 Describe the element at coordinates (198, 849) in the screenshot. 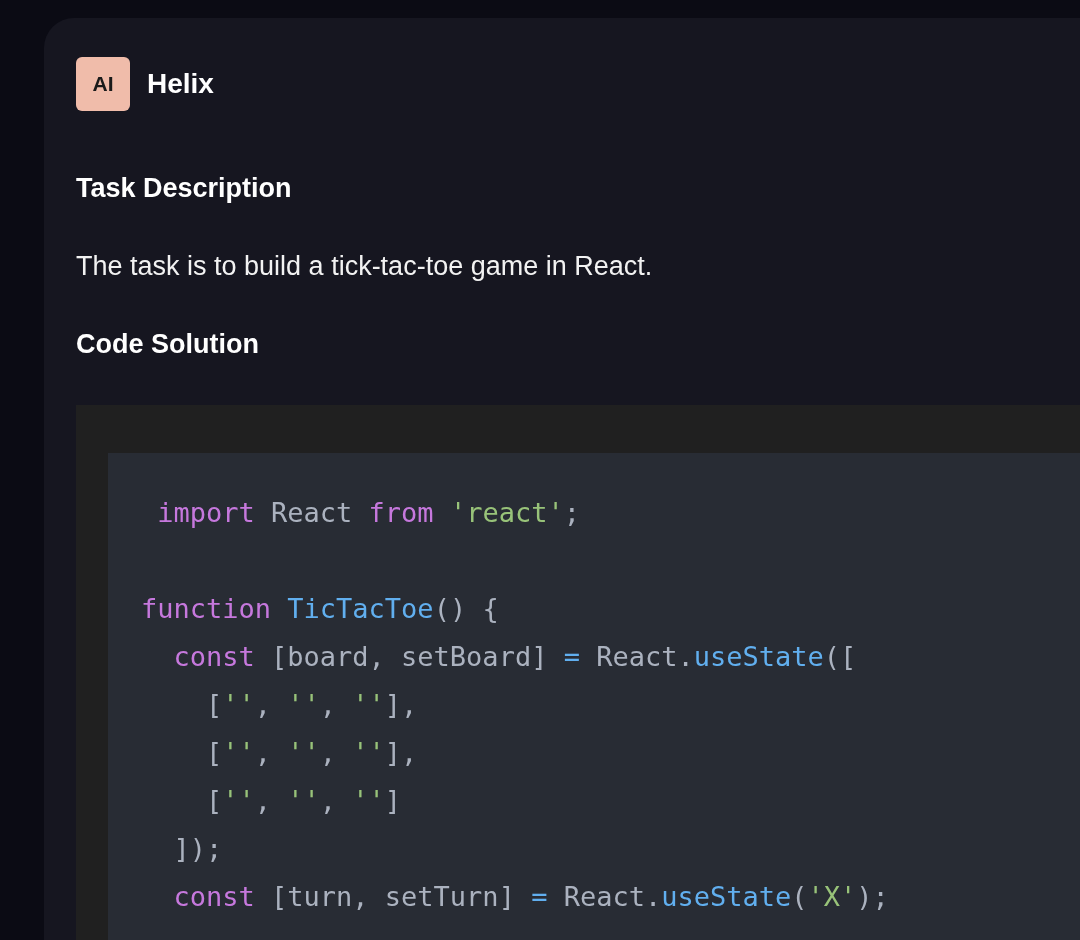

I see `code-line: ]);` at that location.